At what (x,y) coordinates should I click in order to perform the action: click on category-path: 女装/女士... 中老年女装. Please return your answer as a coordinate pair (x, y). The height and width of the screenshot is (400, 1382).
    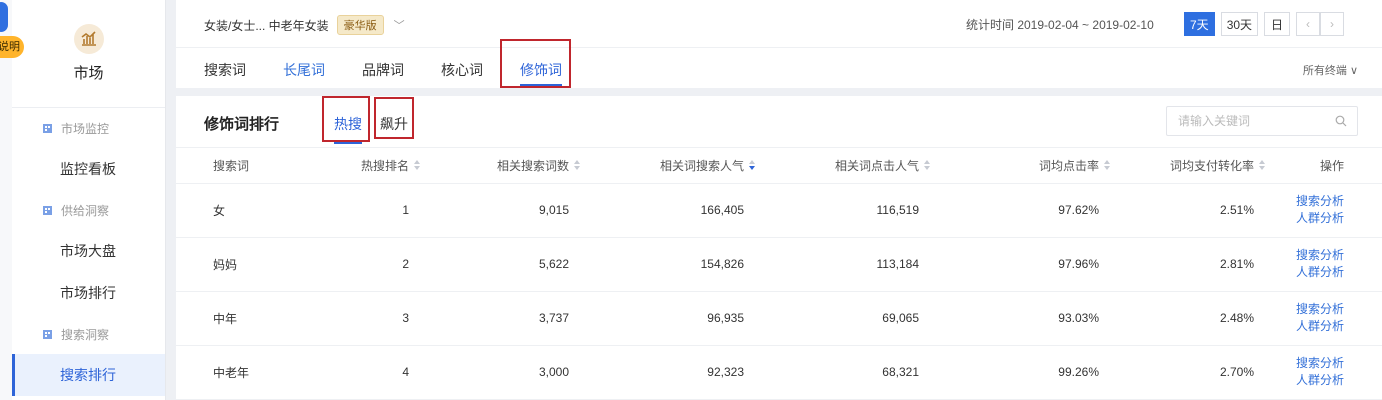
    Looking at the image, I should click on (266, 25).